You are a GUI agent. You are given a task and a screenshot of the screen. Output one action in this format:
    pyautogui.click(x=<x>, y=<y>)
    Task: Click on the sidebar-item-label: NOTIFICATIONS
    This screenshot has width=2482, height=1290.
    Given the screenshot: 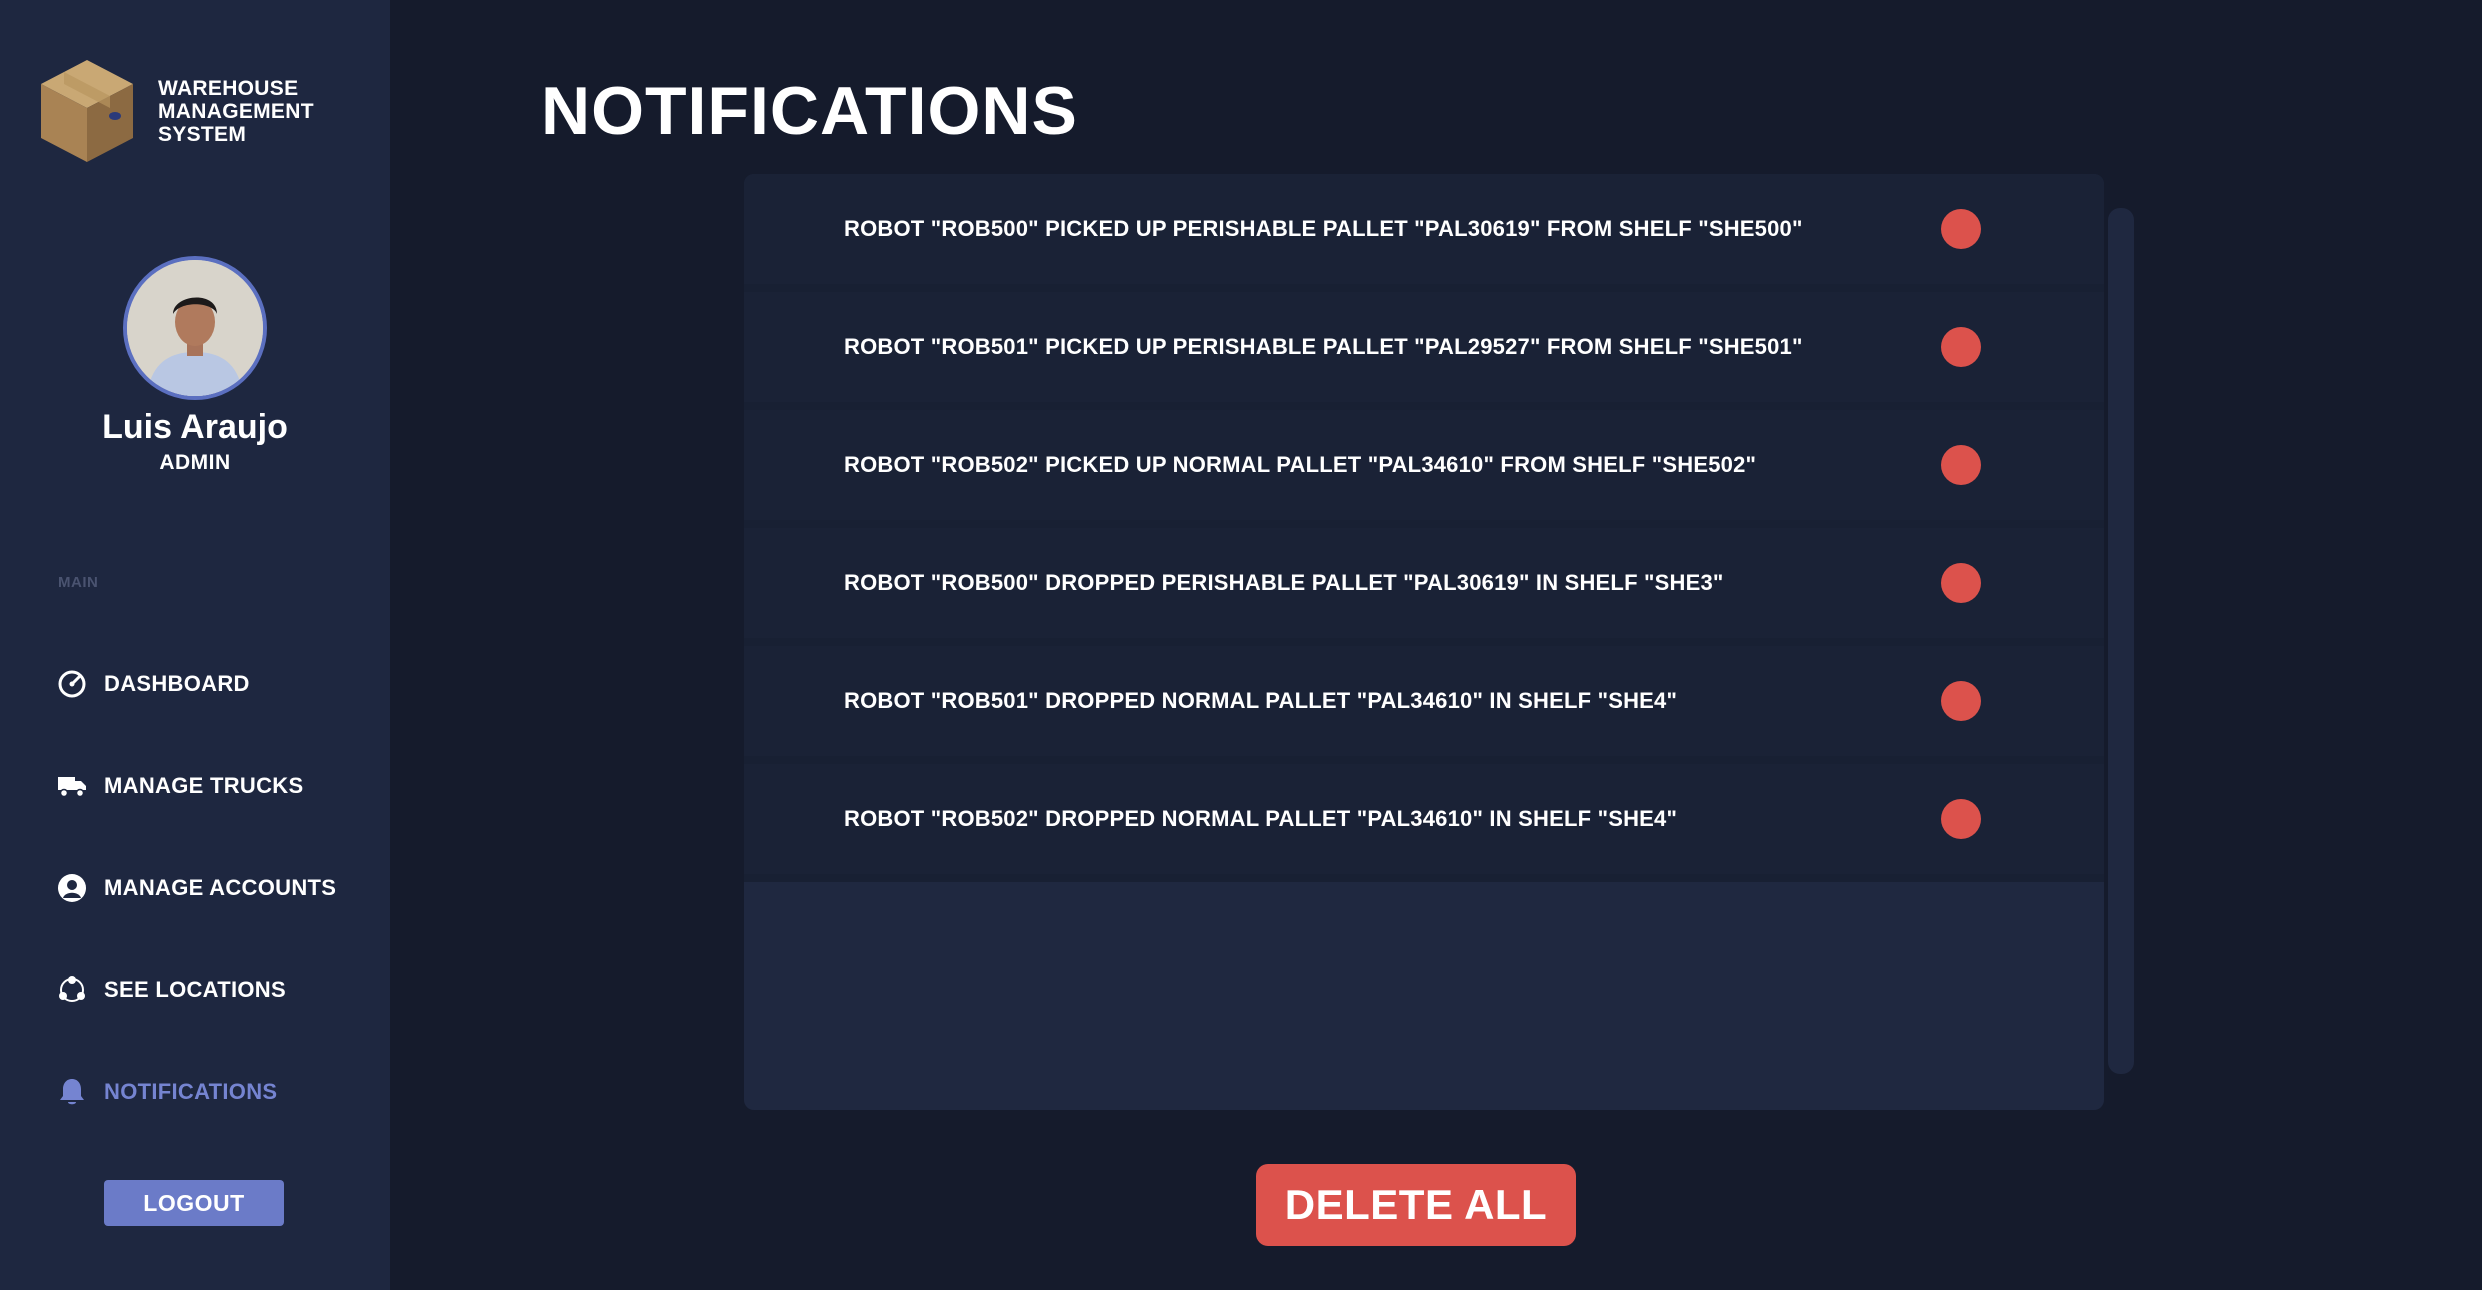 What is the action you would take?
    pyautogui.click(x=191, y=1091)
    